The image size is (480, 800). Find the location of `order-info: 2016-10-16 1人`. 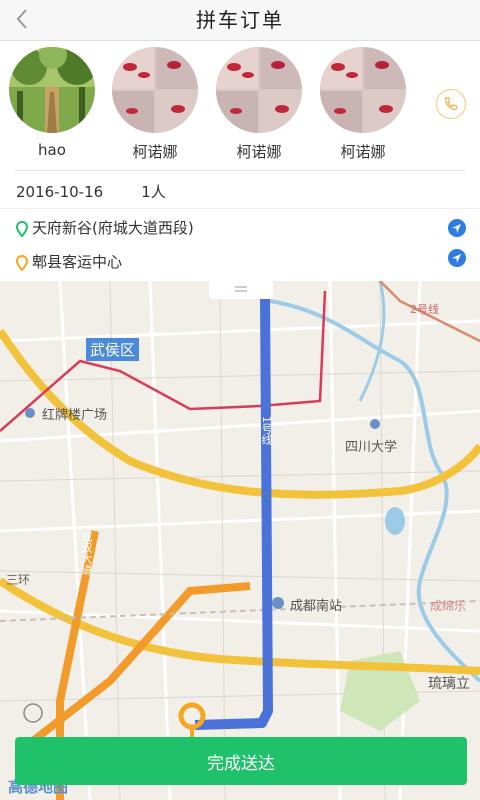

order-info: 2016-10-16 1人 is located at coordinates (110, 191).